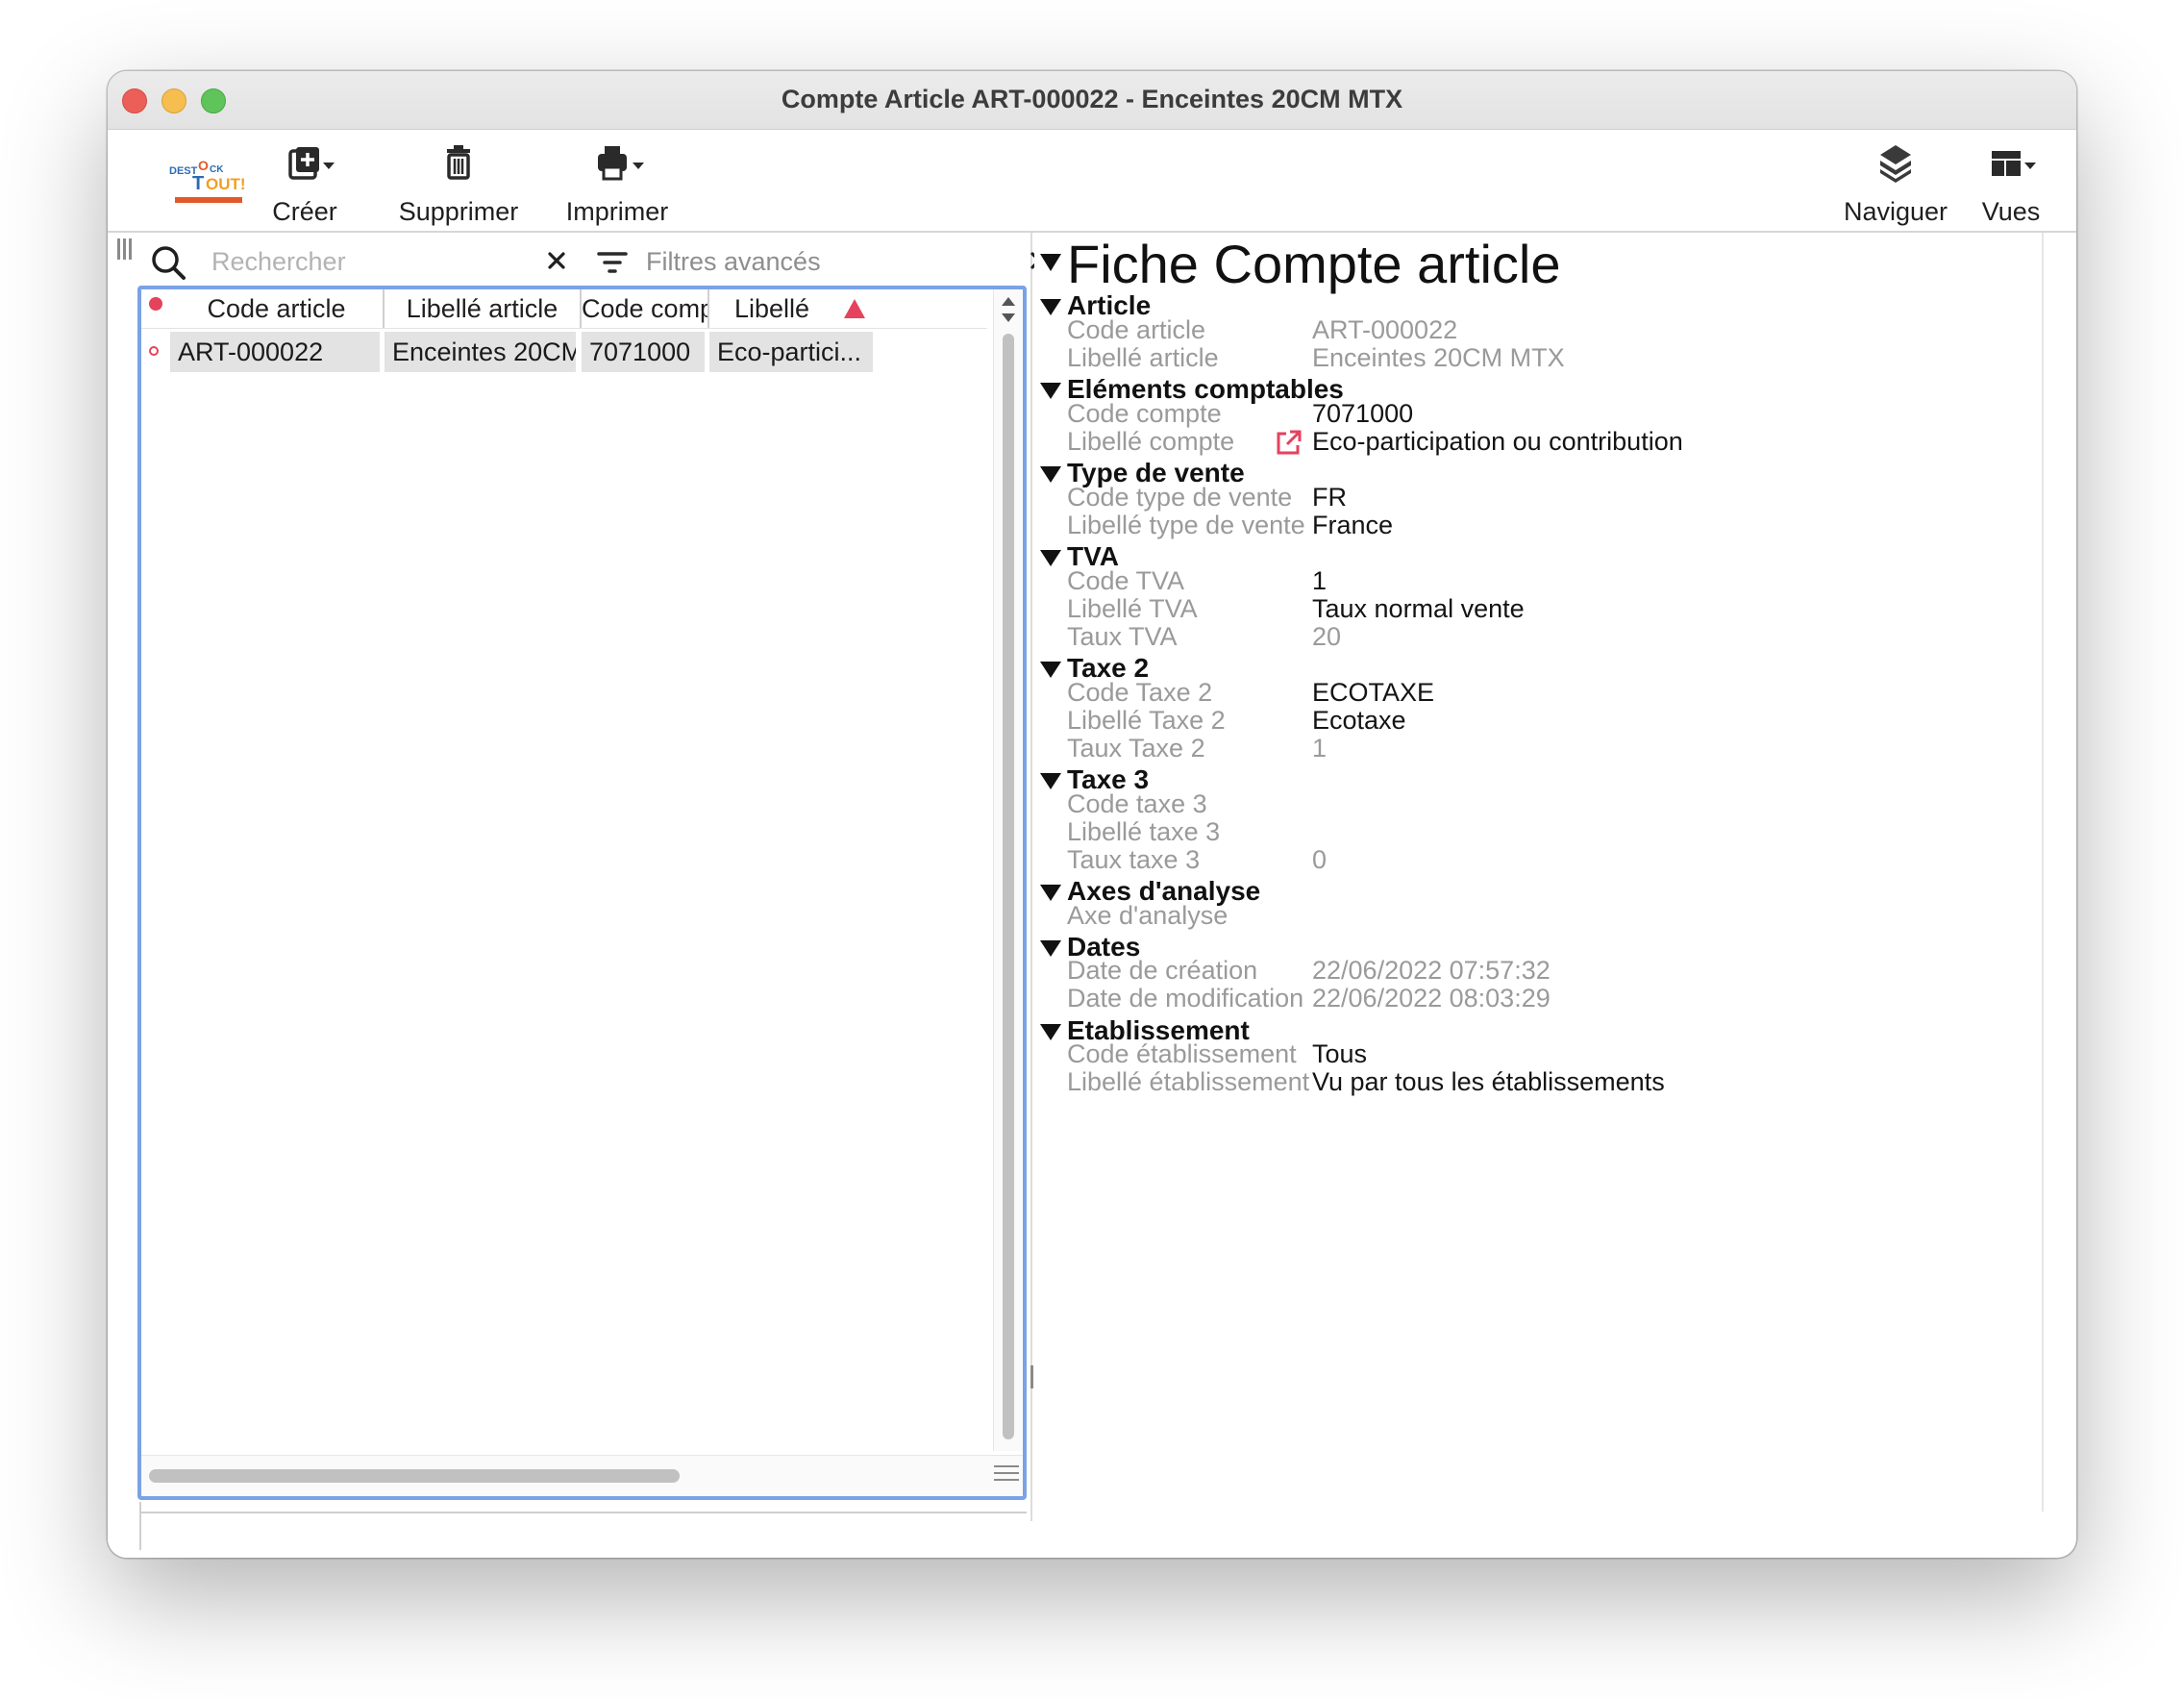 The image size is (2184, 1700). What do you see at coordinates (1151, 442) in the screenshot?
I see `field-label: Libellé compte` at bounding box center [1151, 442].